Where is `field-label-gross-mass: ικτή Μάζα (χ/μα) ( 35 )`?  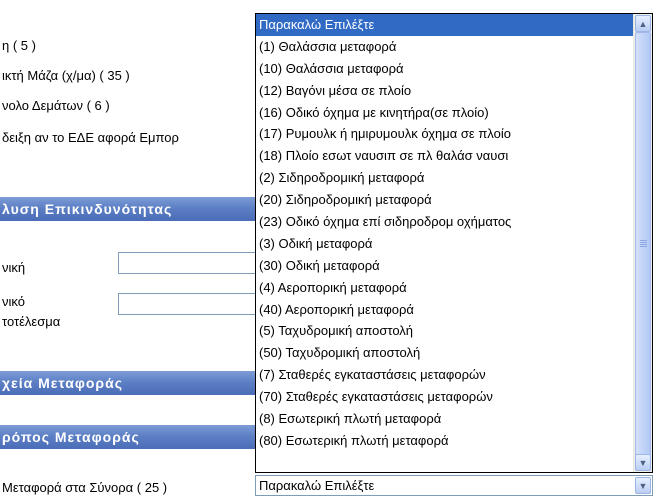
field-label-gross-mass: ικτή Μάζα (χ/μα) ( 35 ) is located at coordinates (66, 75).